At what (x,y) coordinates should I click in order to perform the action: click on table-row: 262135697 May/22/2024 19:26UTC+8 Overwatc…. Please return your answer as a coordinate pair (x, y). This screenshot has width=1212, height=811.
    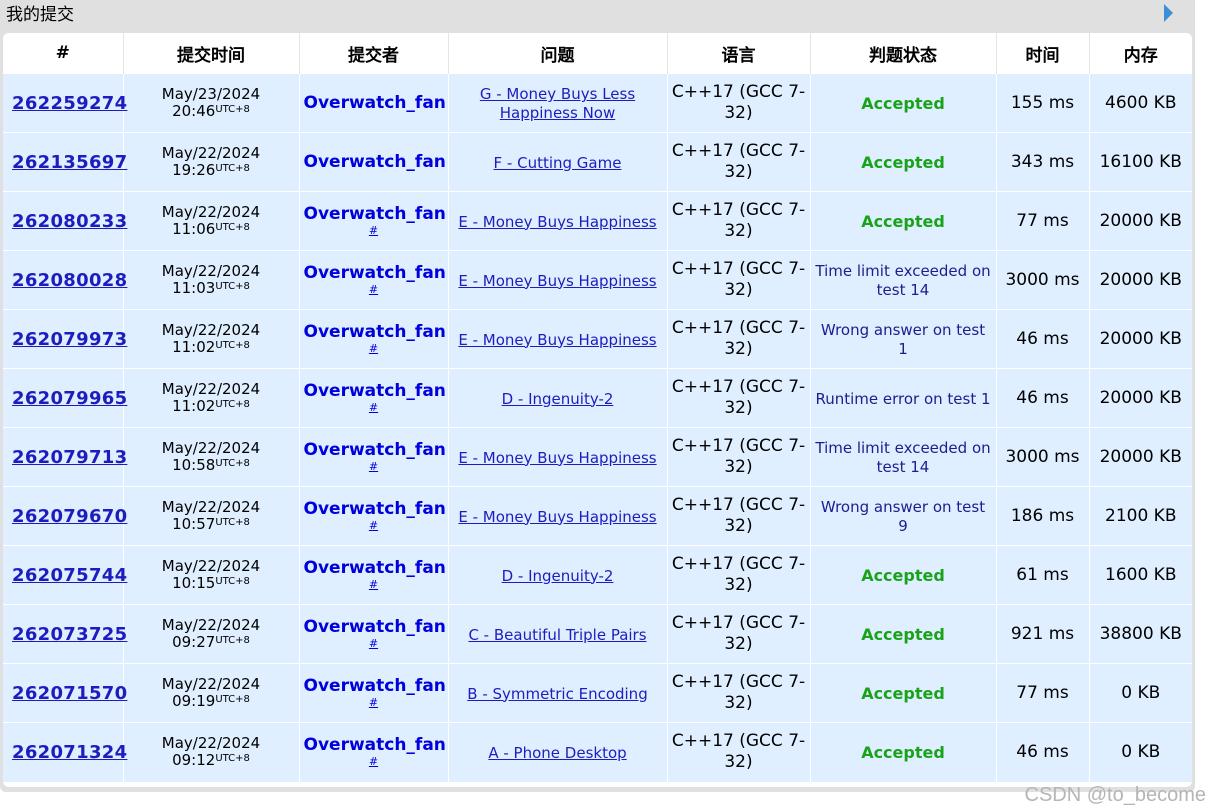
    Looking at the image, I should click on (597, 162).